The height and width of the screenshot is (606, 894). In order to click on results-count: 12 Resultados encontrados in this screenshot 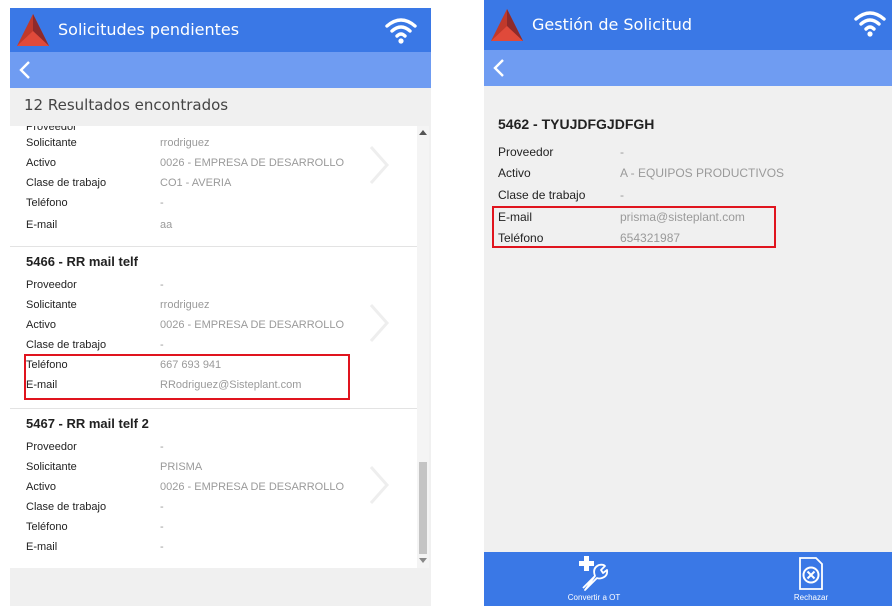, I will do `click(126, 105)`.